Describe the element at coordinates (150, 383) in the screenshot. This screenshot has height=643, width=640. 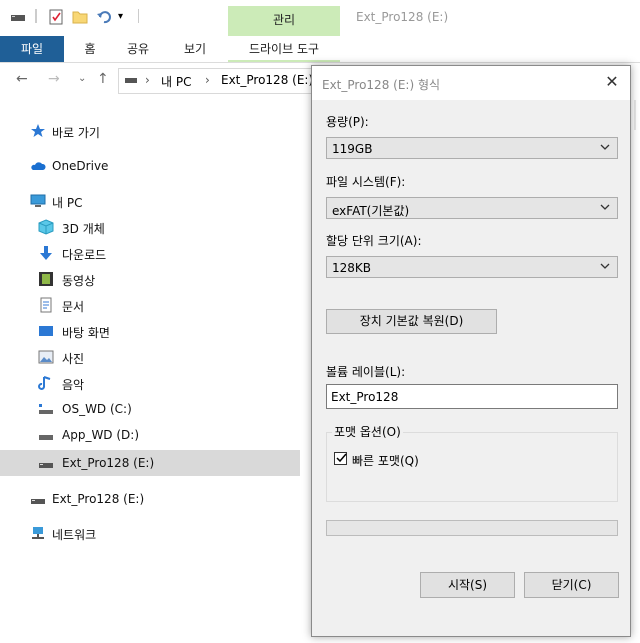
I see `sidebar-item-music: 음악` at that location.